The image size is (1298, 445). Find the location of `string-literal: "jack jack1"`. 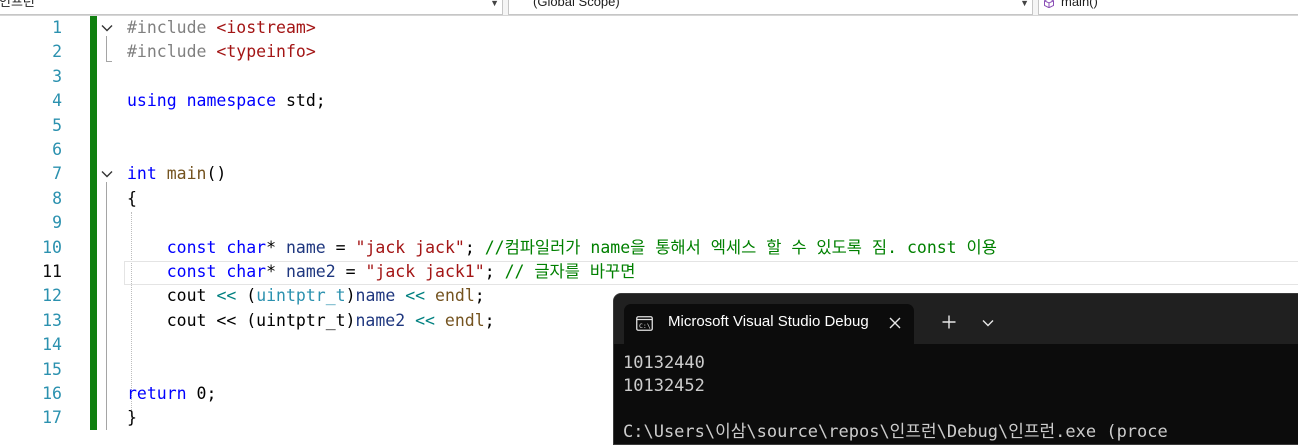

string-literal: "jack jack1" is located at coordinates (425, 271).